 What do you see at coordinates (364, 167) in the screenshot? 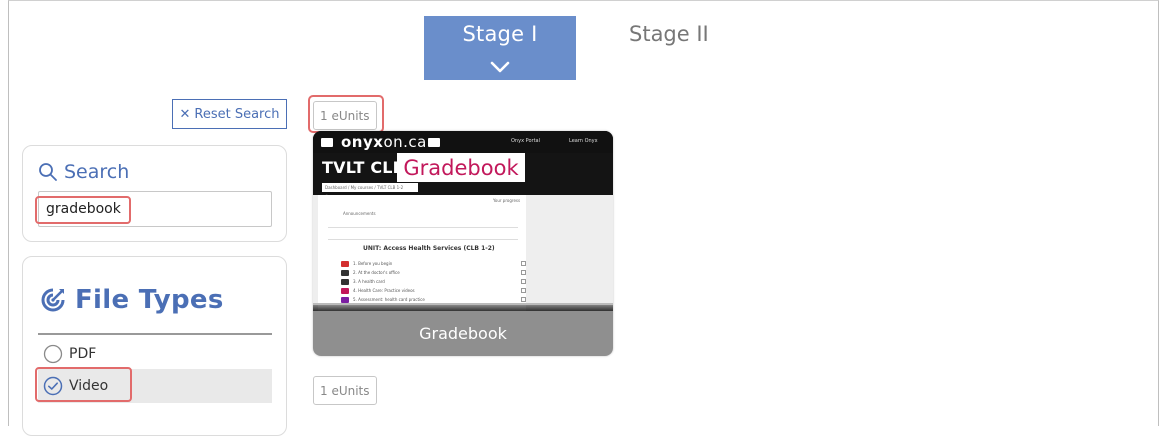
I see `thumbnail-course-title: TVLT CLB` at bounding box center [364, 167].